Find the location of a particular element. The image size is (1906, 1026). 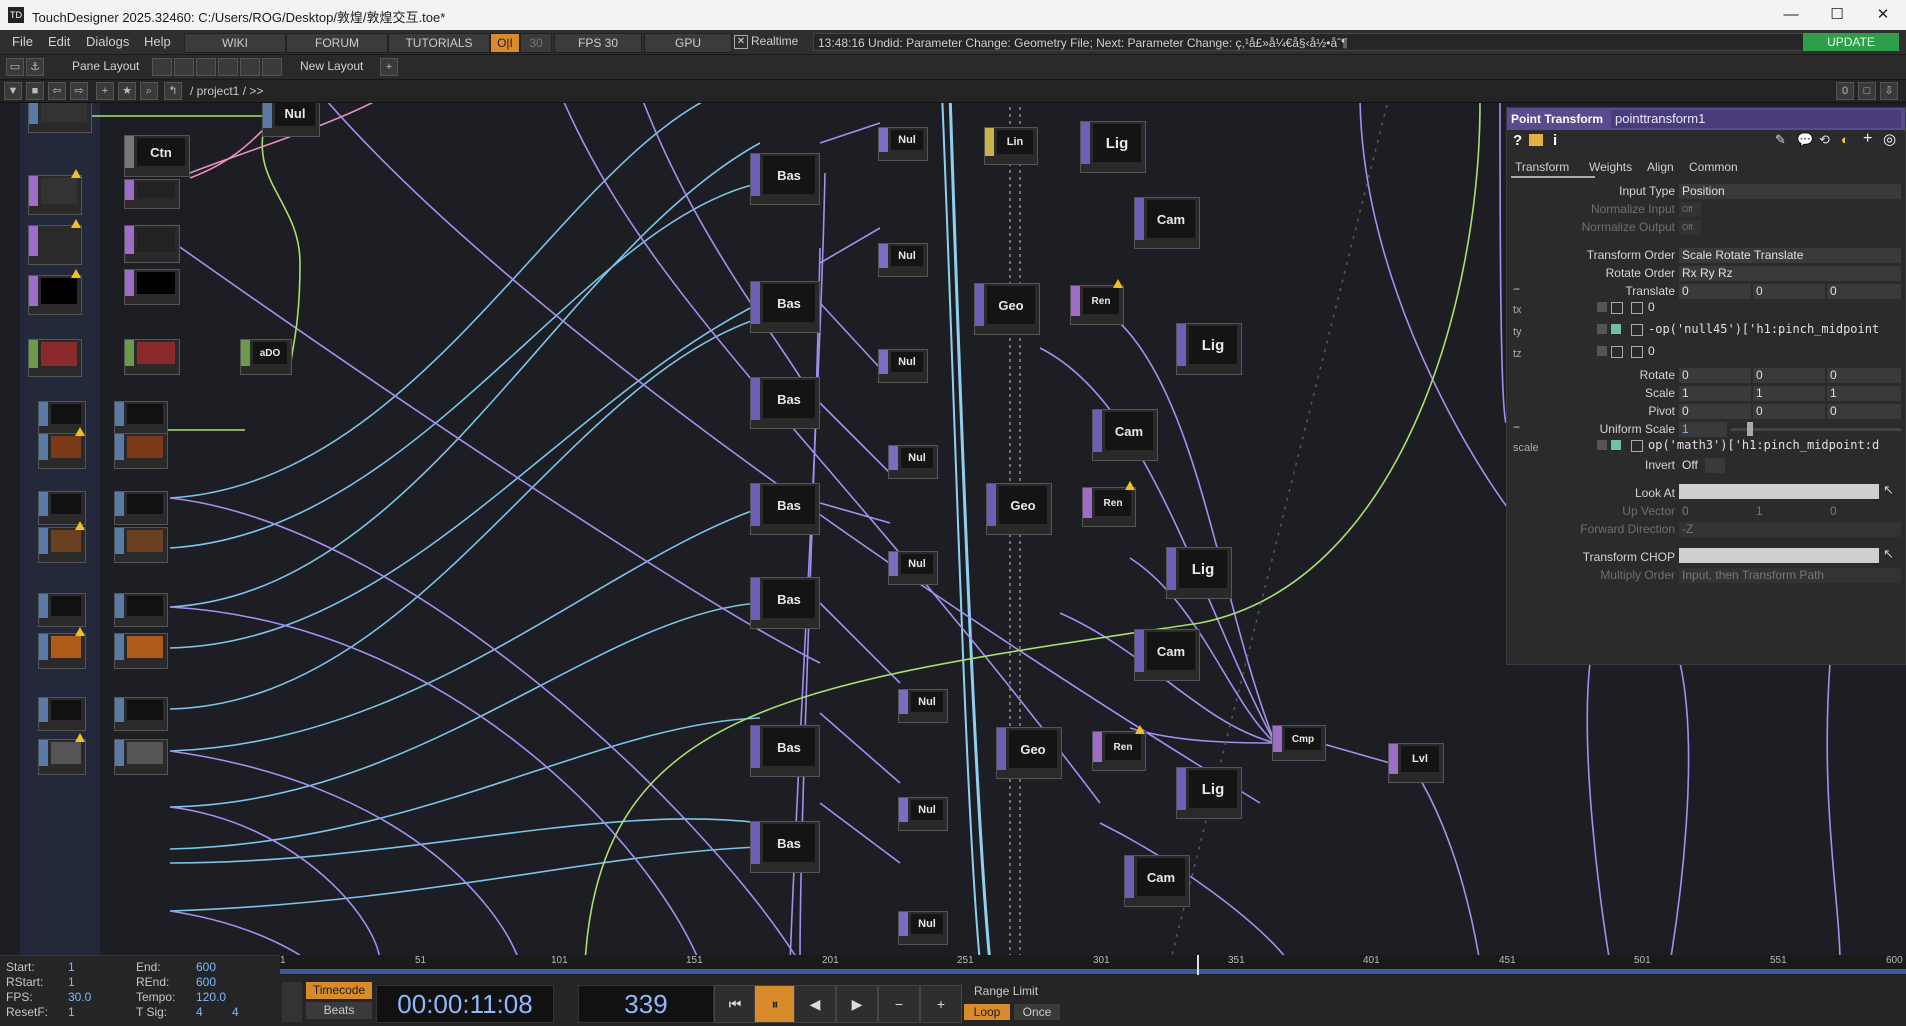

scale-x-field: 1 is located at coordinates (1715, 393).